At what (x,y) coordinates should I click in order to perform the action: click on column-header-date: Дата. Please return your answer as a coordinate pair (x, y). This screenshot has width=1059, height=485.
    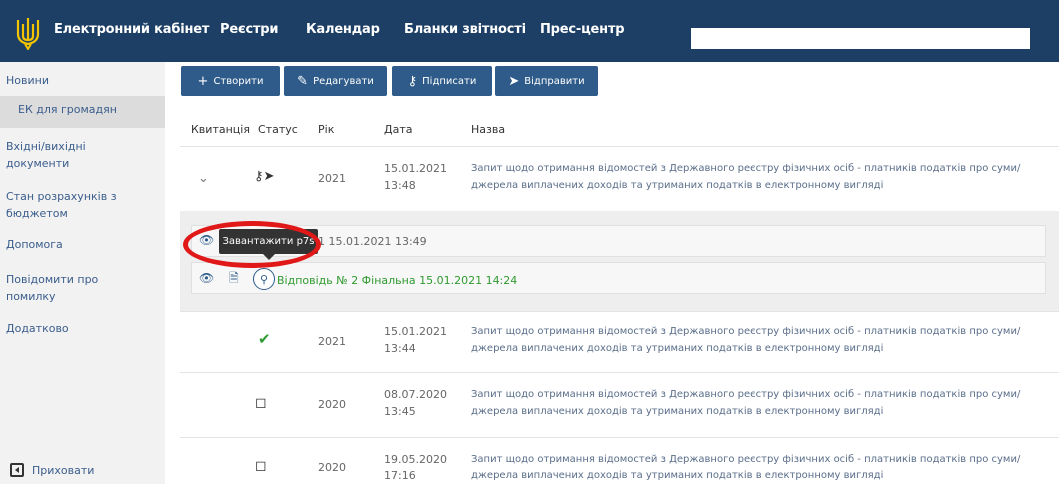
    Looking at the image, I should click on (398, 129).